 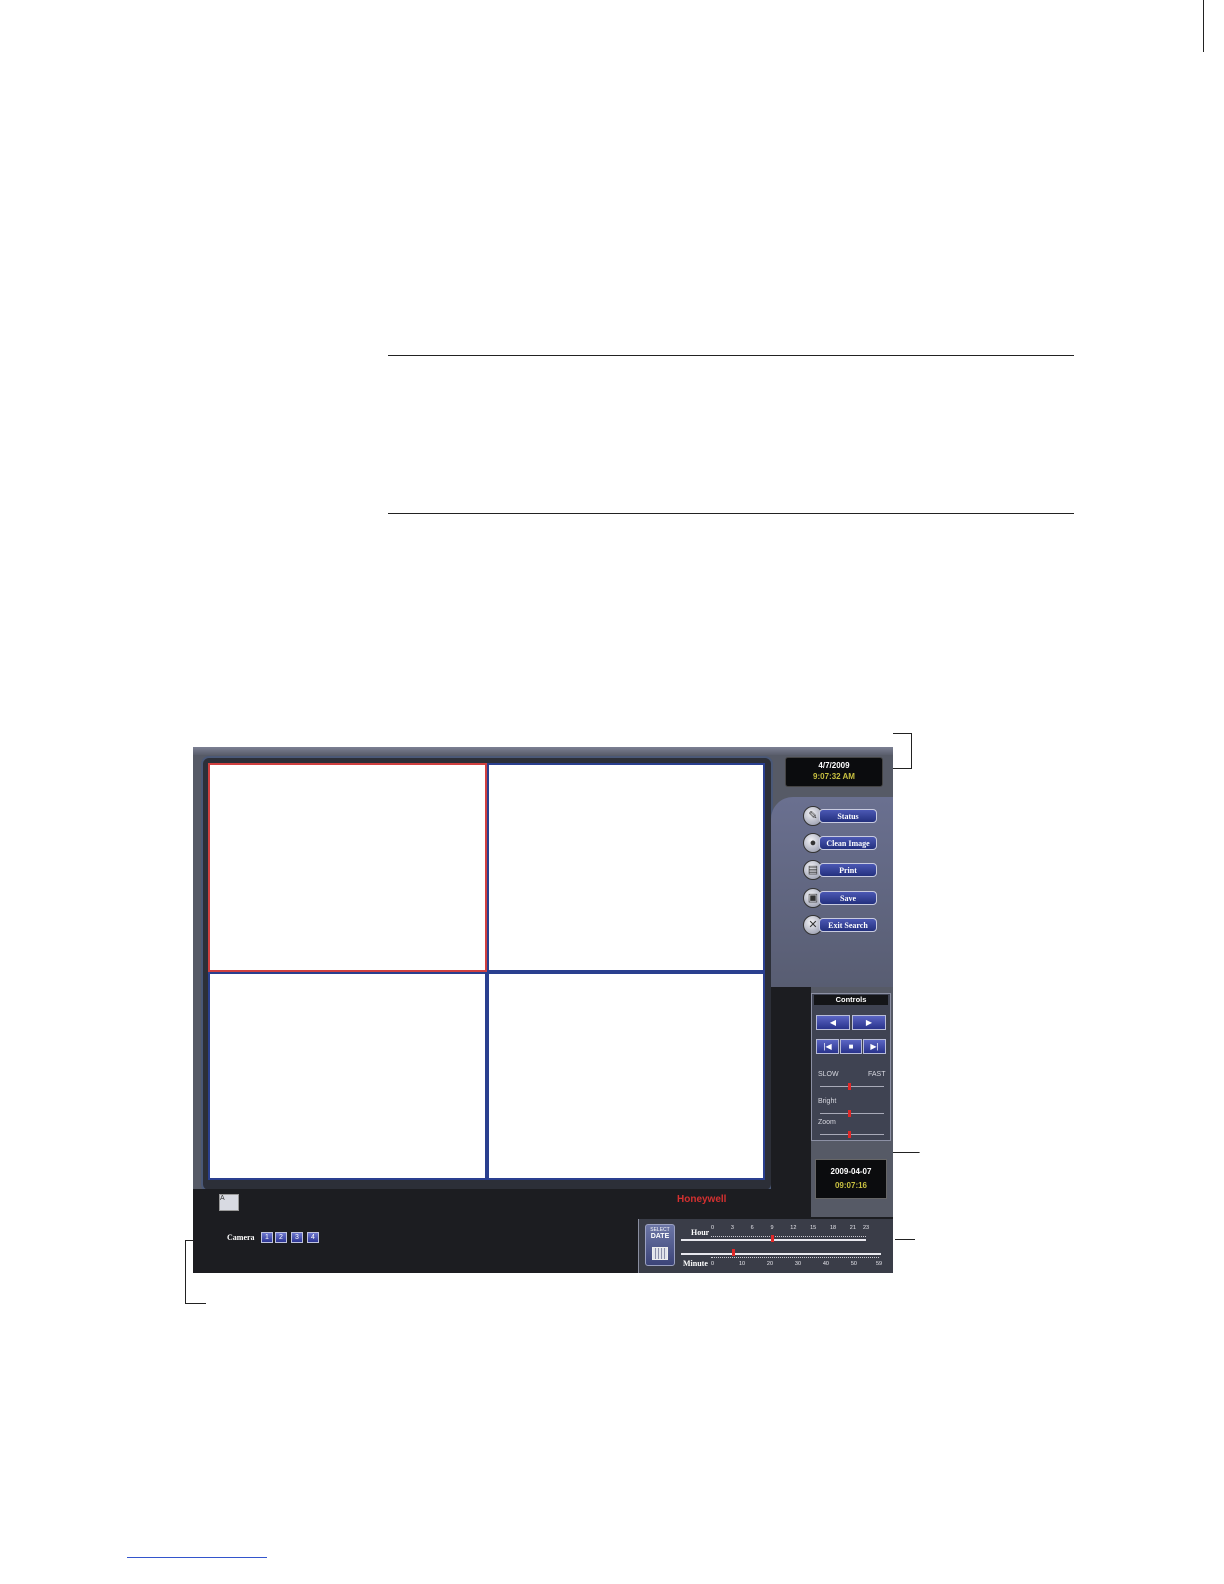 I want to click on exit-search-button: ✕ Exit Search, so click(x=841, y=925).